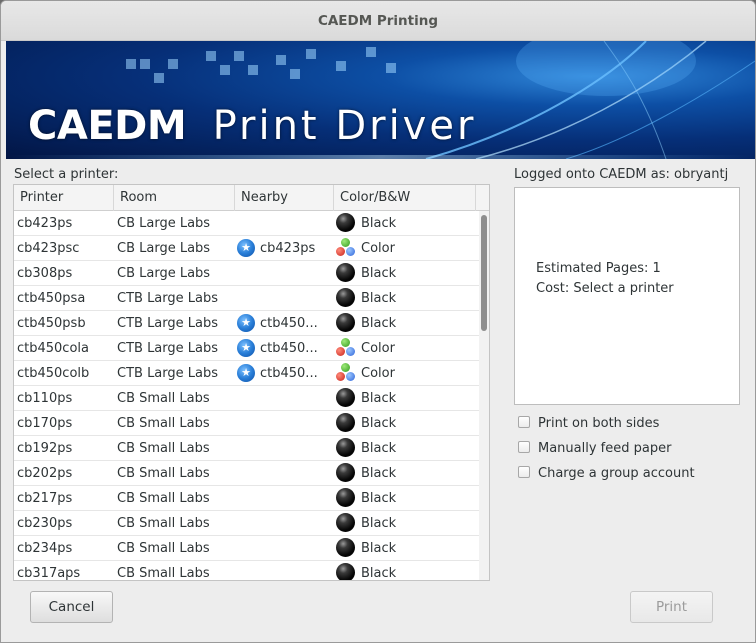 The height and width of the screenshot is (643, 756). What do you see at coordinates (246, 348) in the screenshot?
I see `table-row: ctb450cola CTB Large Labs ★ ctb450... Color` at bounding box center [246, 348].